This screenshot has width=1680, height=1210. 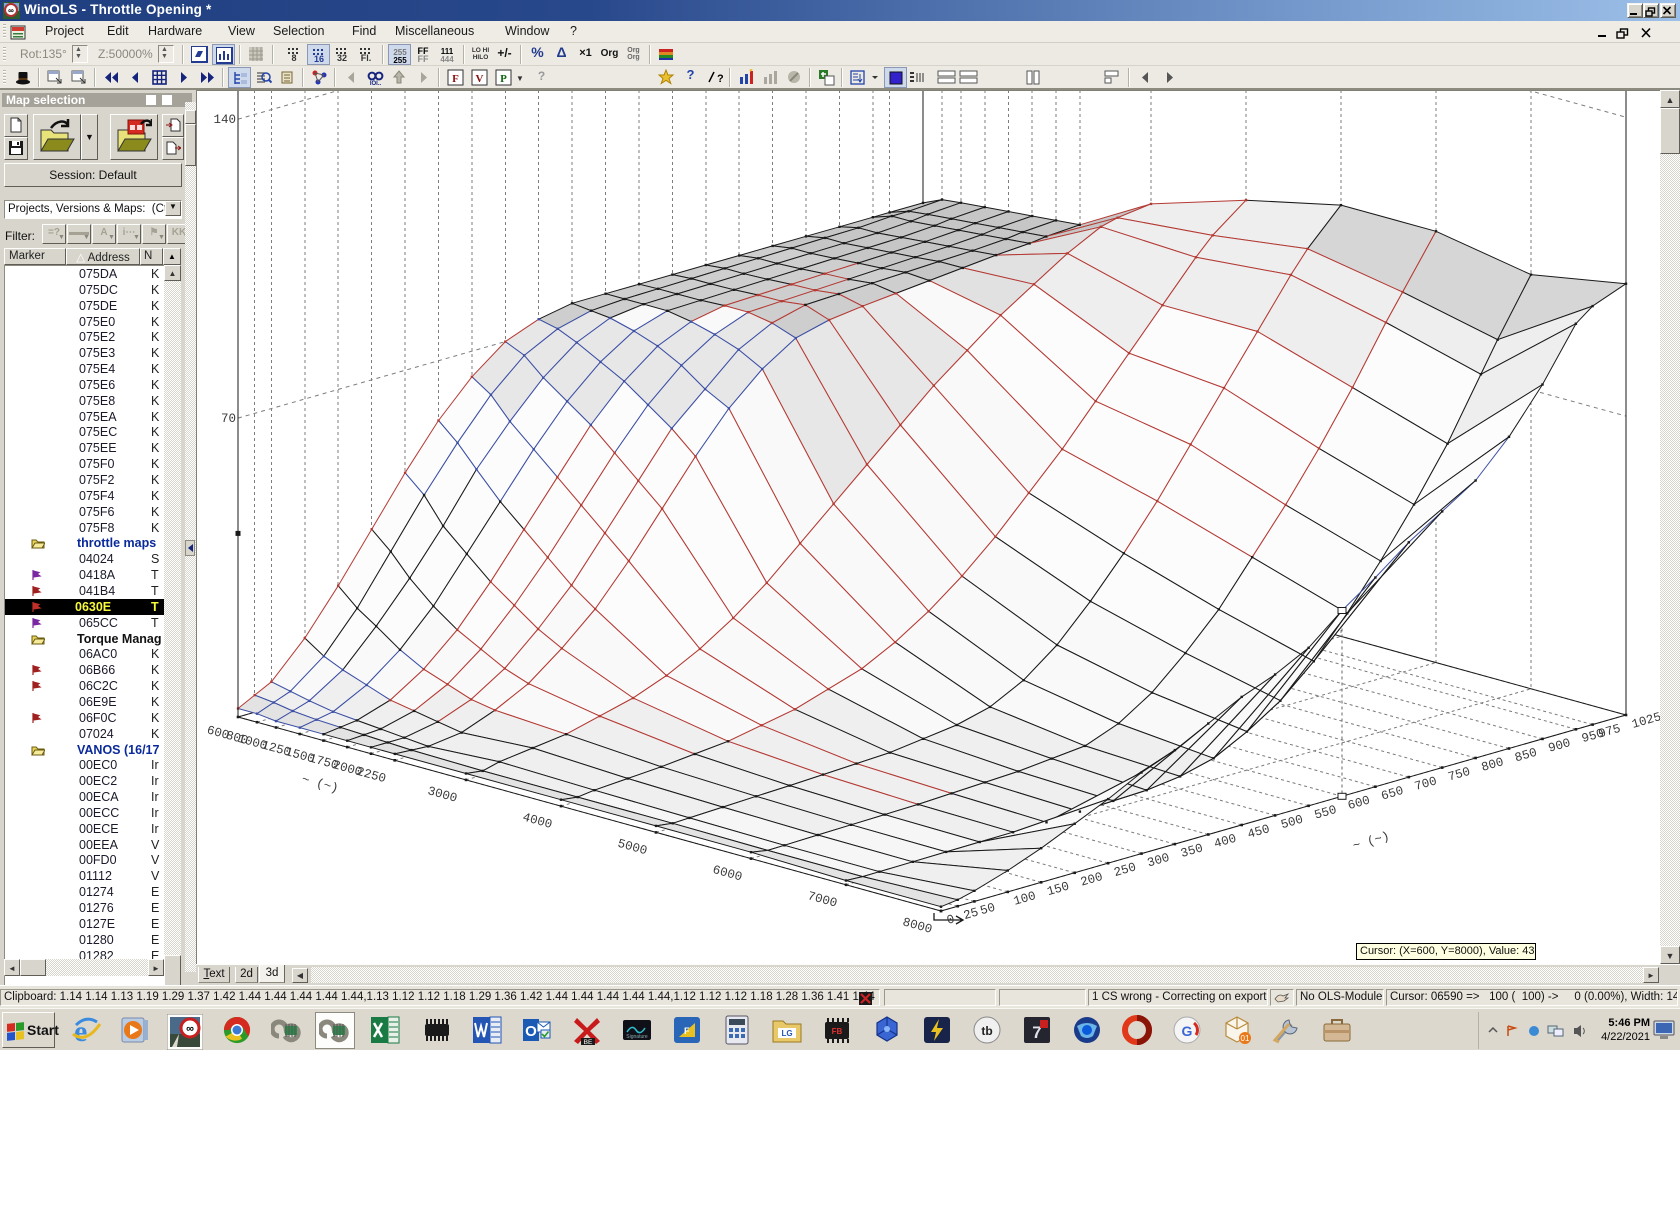 What do you see at coordinates (400, 60) in the screenshot?
I see `svg-text: 255` at bounding box center [400, 60].